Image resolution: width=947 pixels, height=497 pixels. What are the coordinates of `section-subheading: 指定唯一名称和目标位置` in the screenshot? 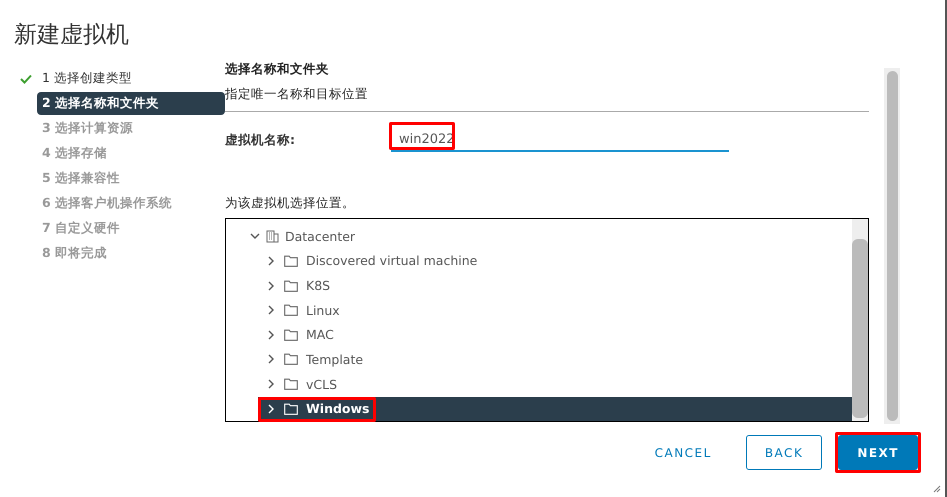 It's located at (297, 94).